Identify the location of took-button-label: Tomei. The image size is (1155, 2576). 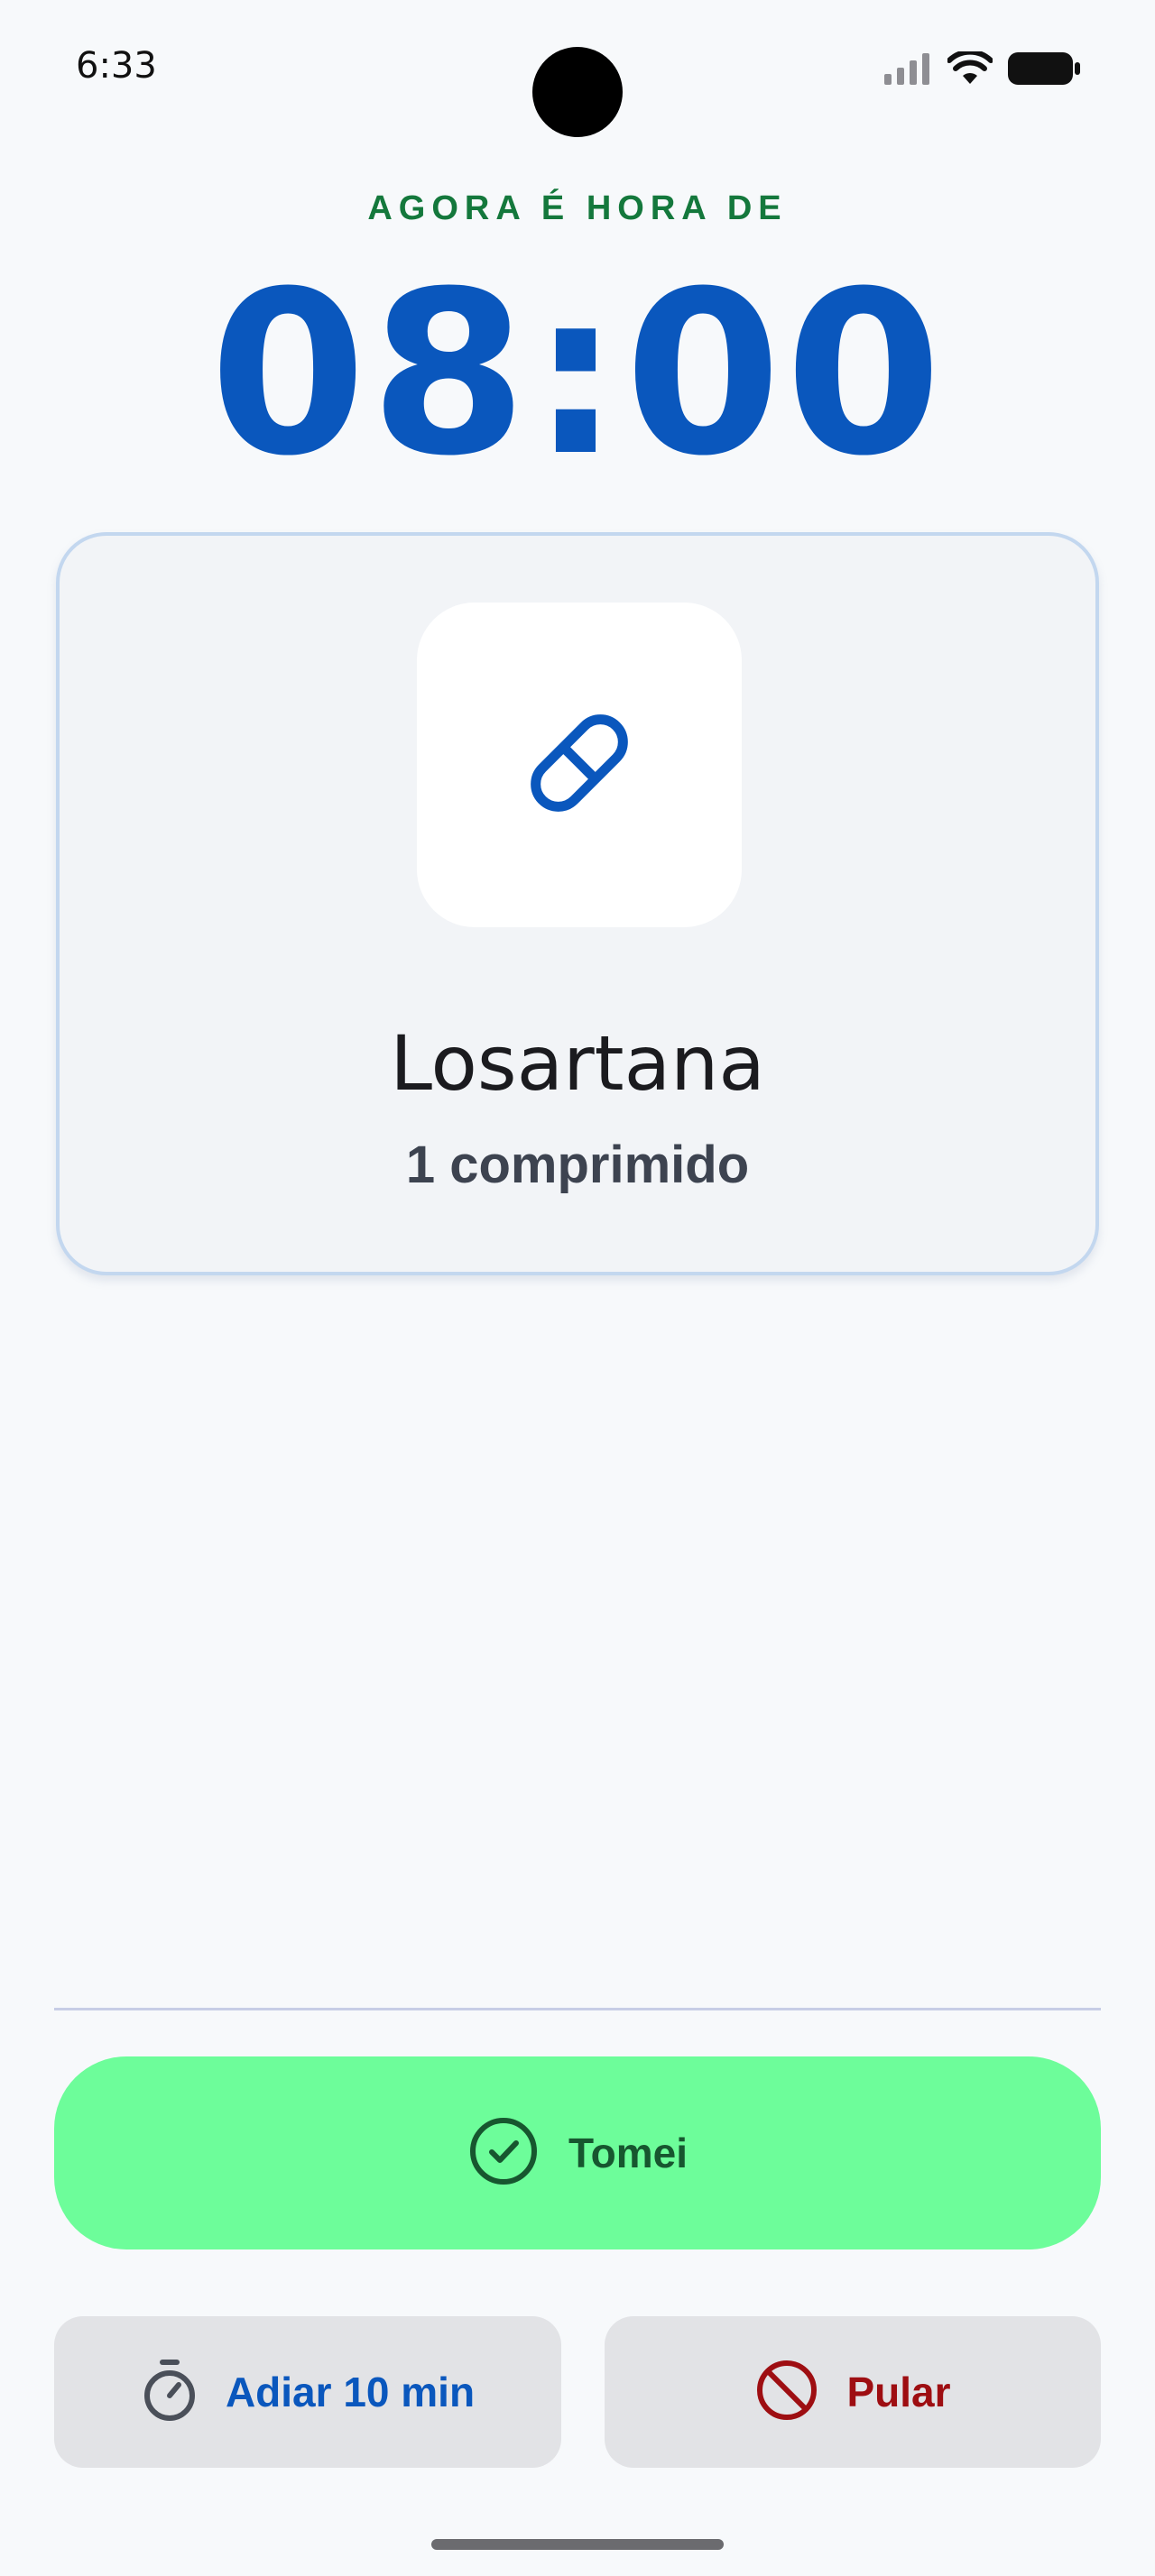
(628, 2153).